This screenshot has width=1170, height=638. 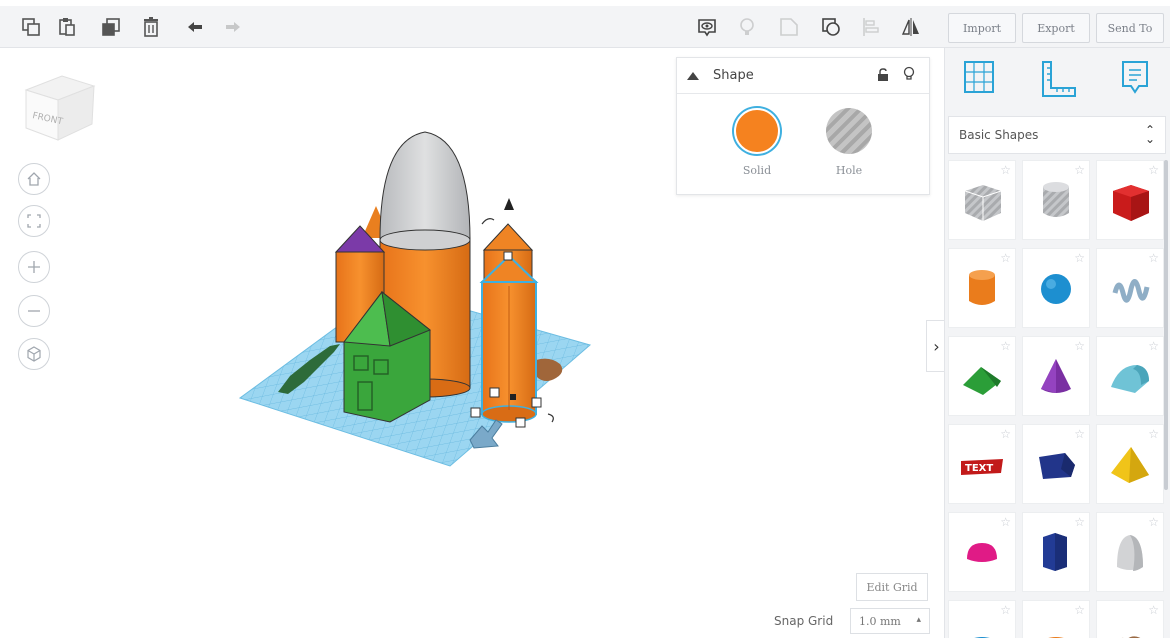 What do you see at coordinates (151, 27) in the screenshot?
I see `delete-icon` at bounding box center [151, 27].